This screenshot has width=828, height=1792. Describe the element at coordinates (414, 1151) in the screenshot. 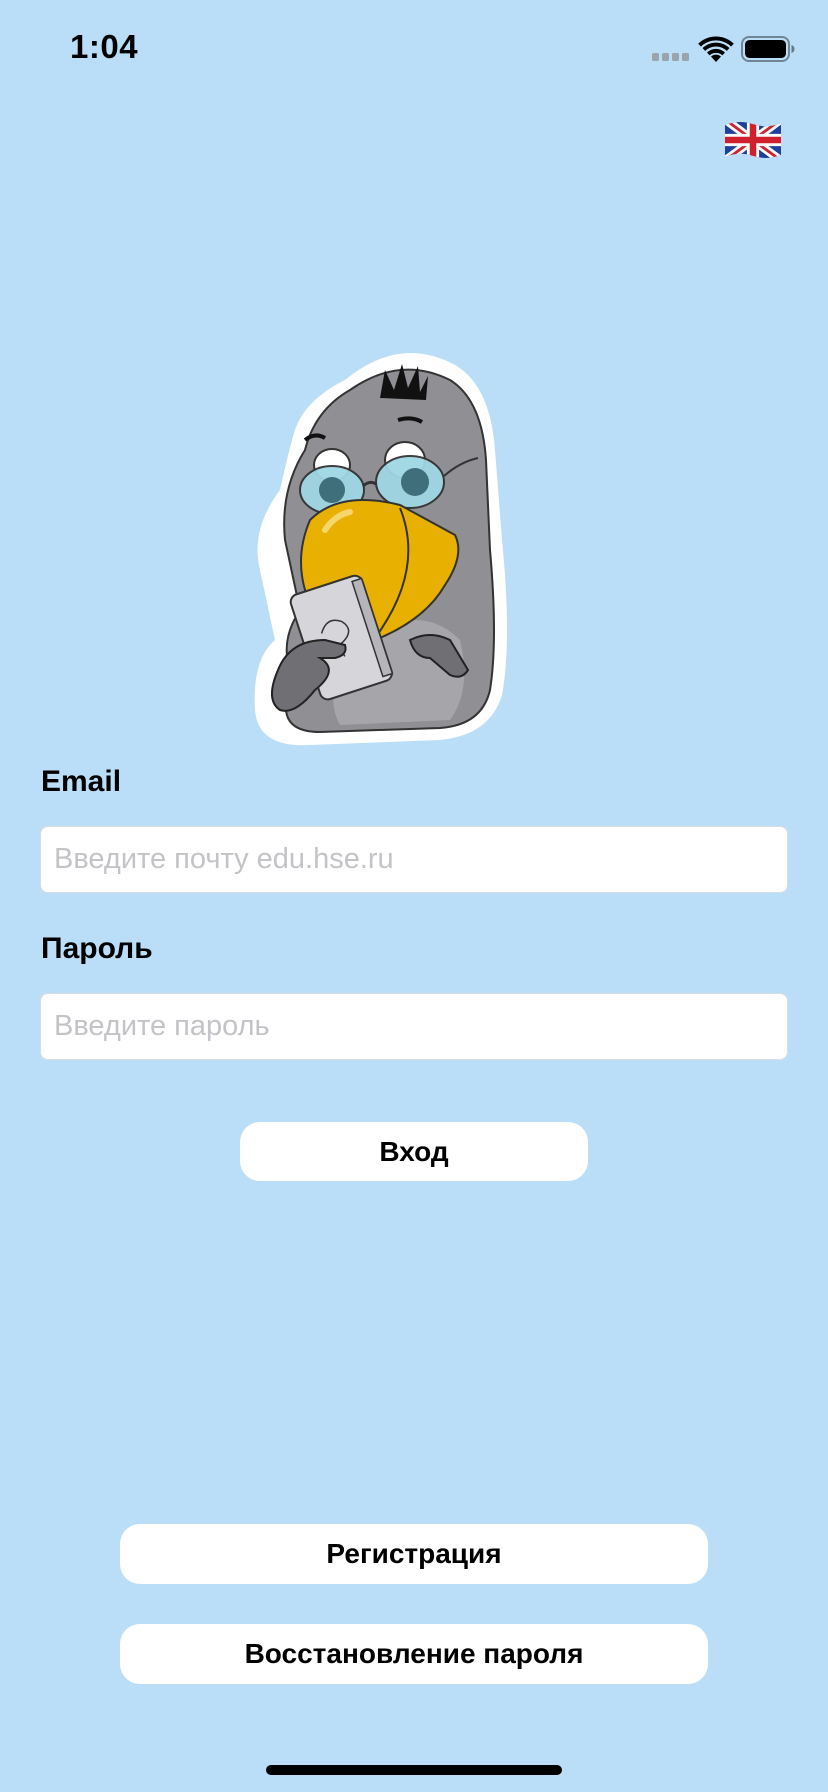

I see `login-button: Вход` at that location.